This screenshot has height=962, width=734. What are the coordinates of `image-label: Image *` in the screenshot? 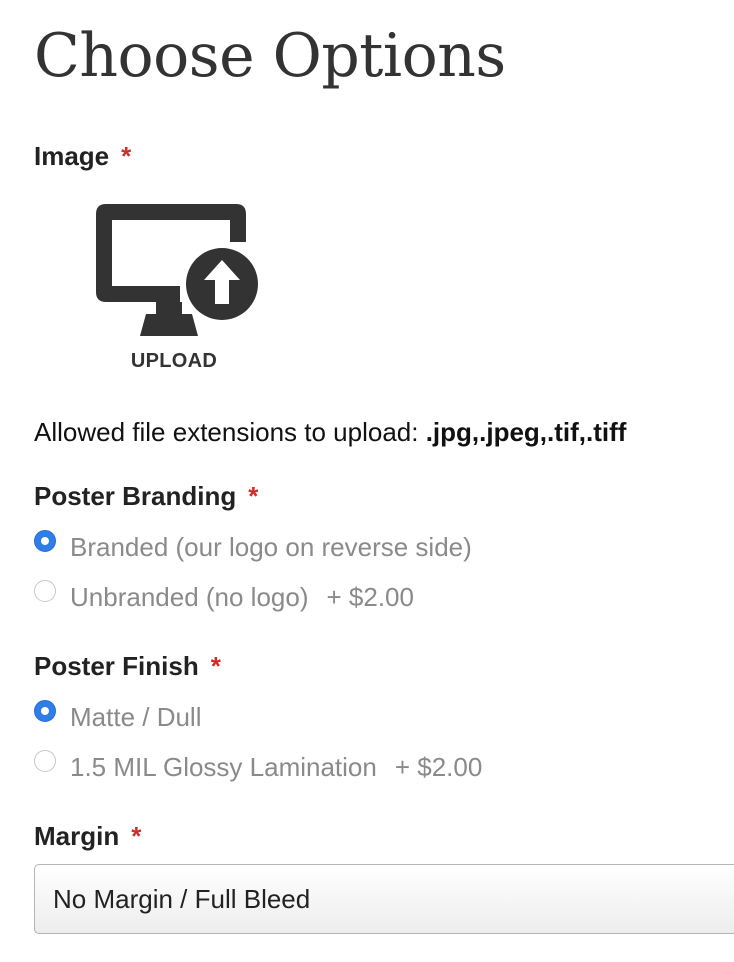 It's located at (82, 156).